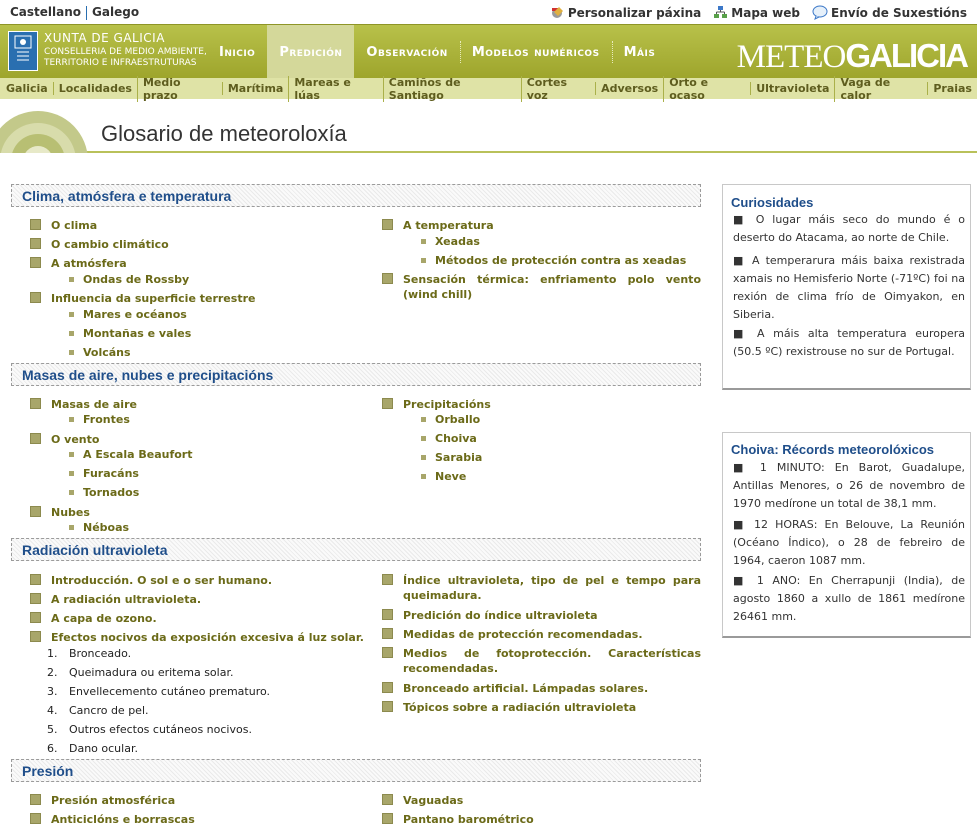 The height and width of the screenshot is (827, 977). Describe the element at coordinates (535, 52) in the screenshot. I see `nav-modelos-numericos: Modelos numéricos` at that location.